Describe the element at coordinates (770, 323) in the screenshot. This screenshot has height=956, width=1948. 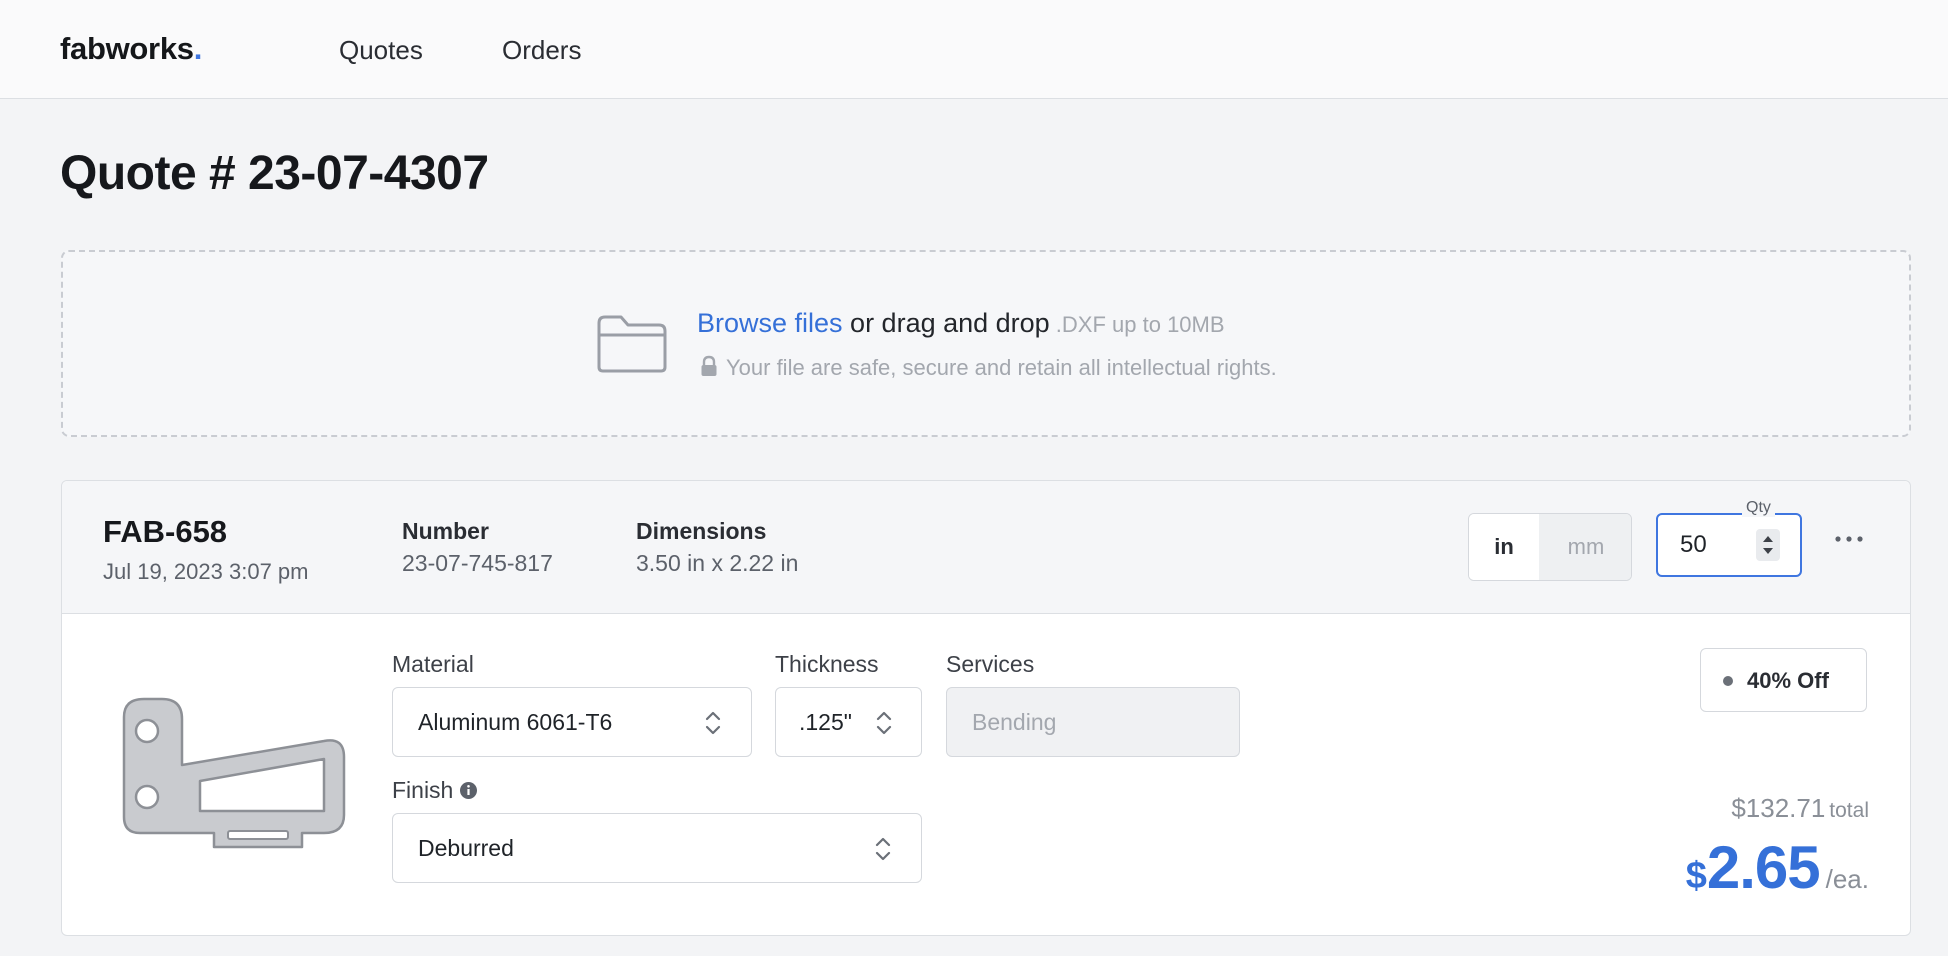
I see `browse-files-link: Browse files` at that location.